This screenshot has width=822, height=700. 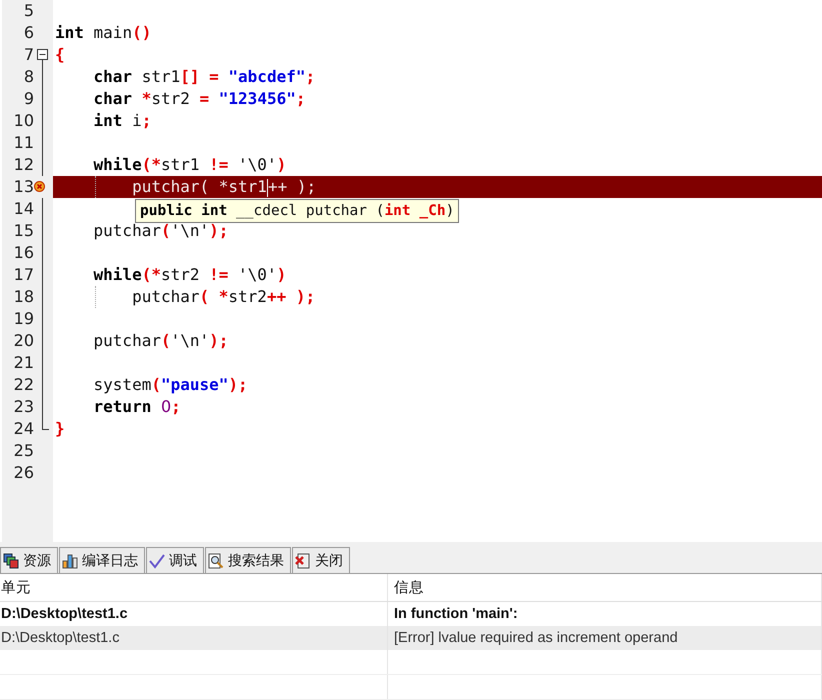 What do you see at coordinates (23, 363) in the screenshot?
I see `line-number: 21` at bounding box center [23, 363].